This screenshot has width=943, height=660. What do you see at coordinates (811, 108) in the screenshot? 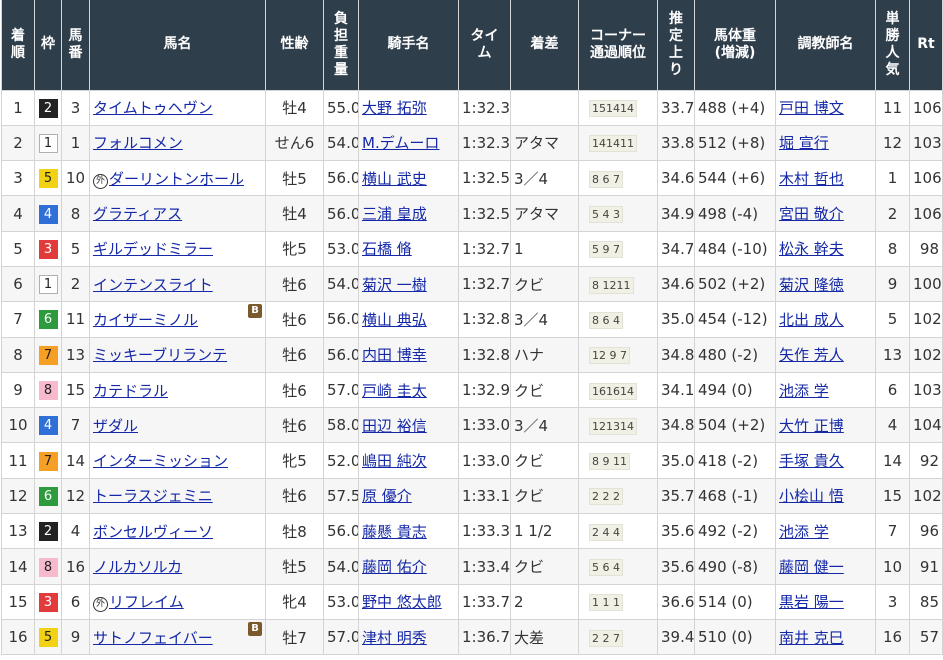
I see `trainer-link: 戸田 博文` at bounding box center [811, 108].